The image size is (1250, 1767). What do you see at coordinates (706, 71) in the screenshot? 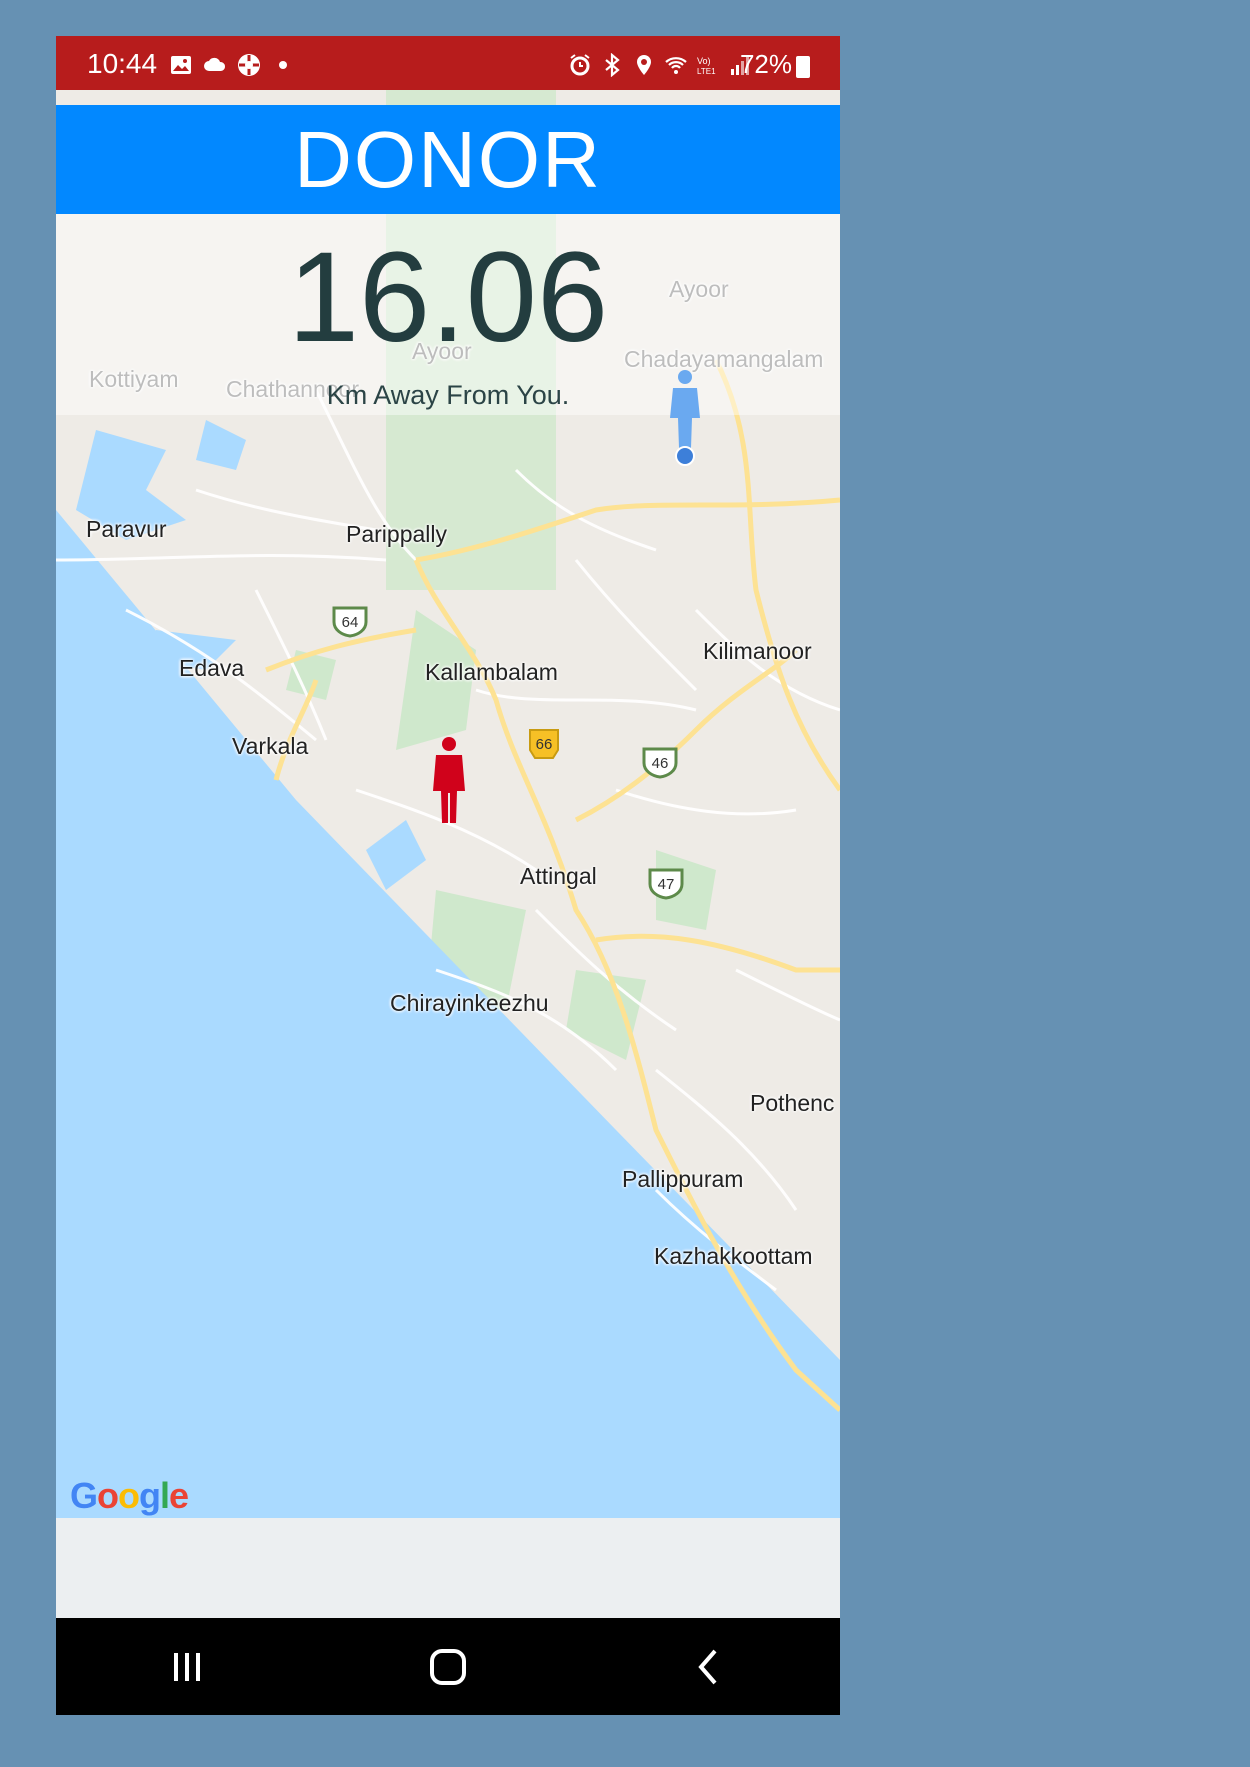
I see `svg-text: LTE1` at bounding box center [706, 71].